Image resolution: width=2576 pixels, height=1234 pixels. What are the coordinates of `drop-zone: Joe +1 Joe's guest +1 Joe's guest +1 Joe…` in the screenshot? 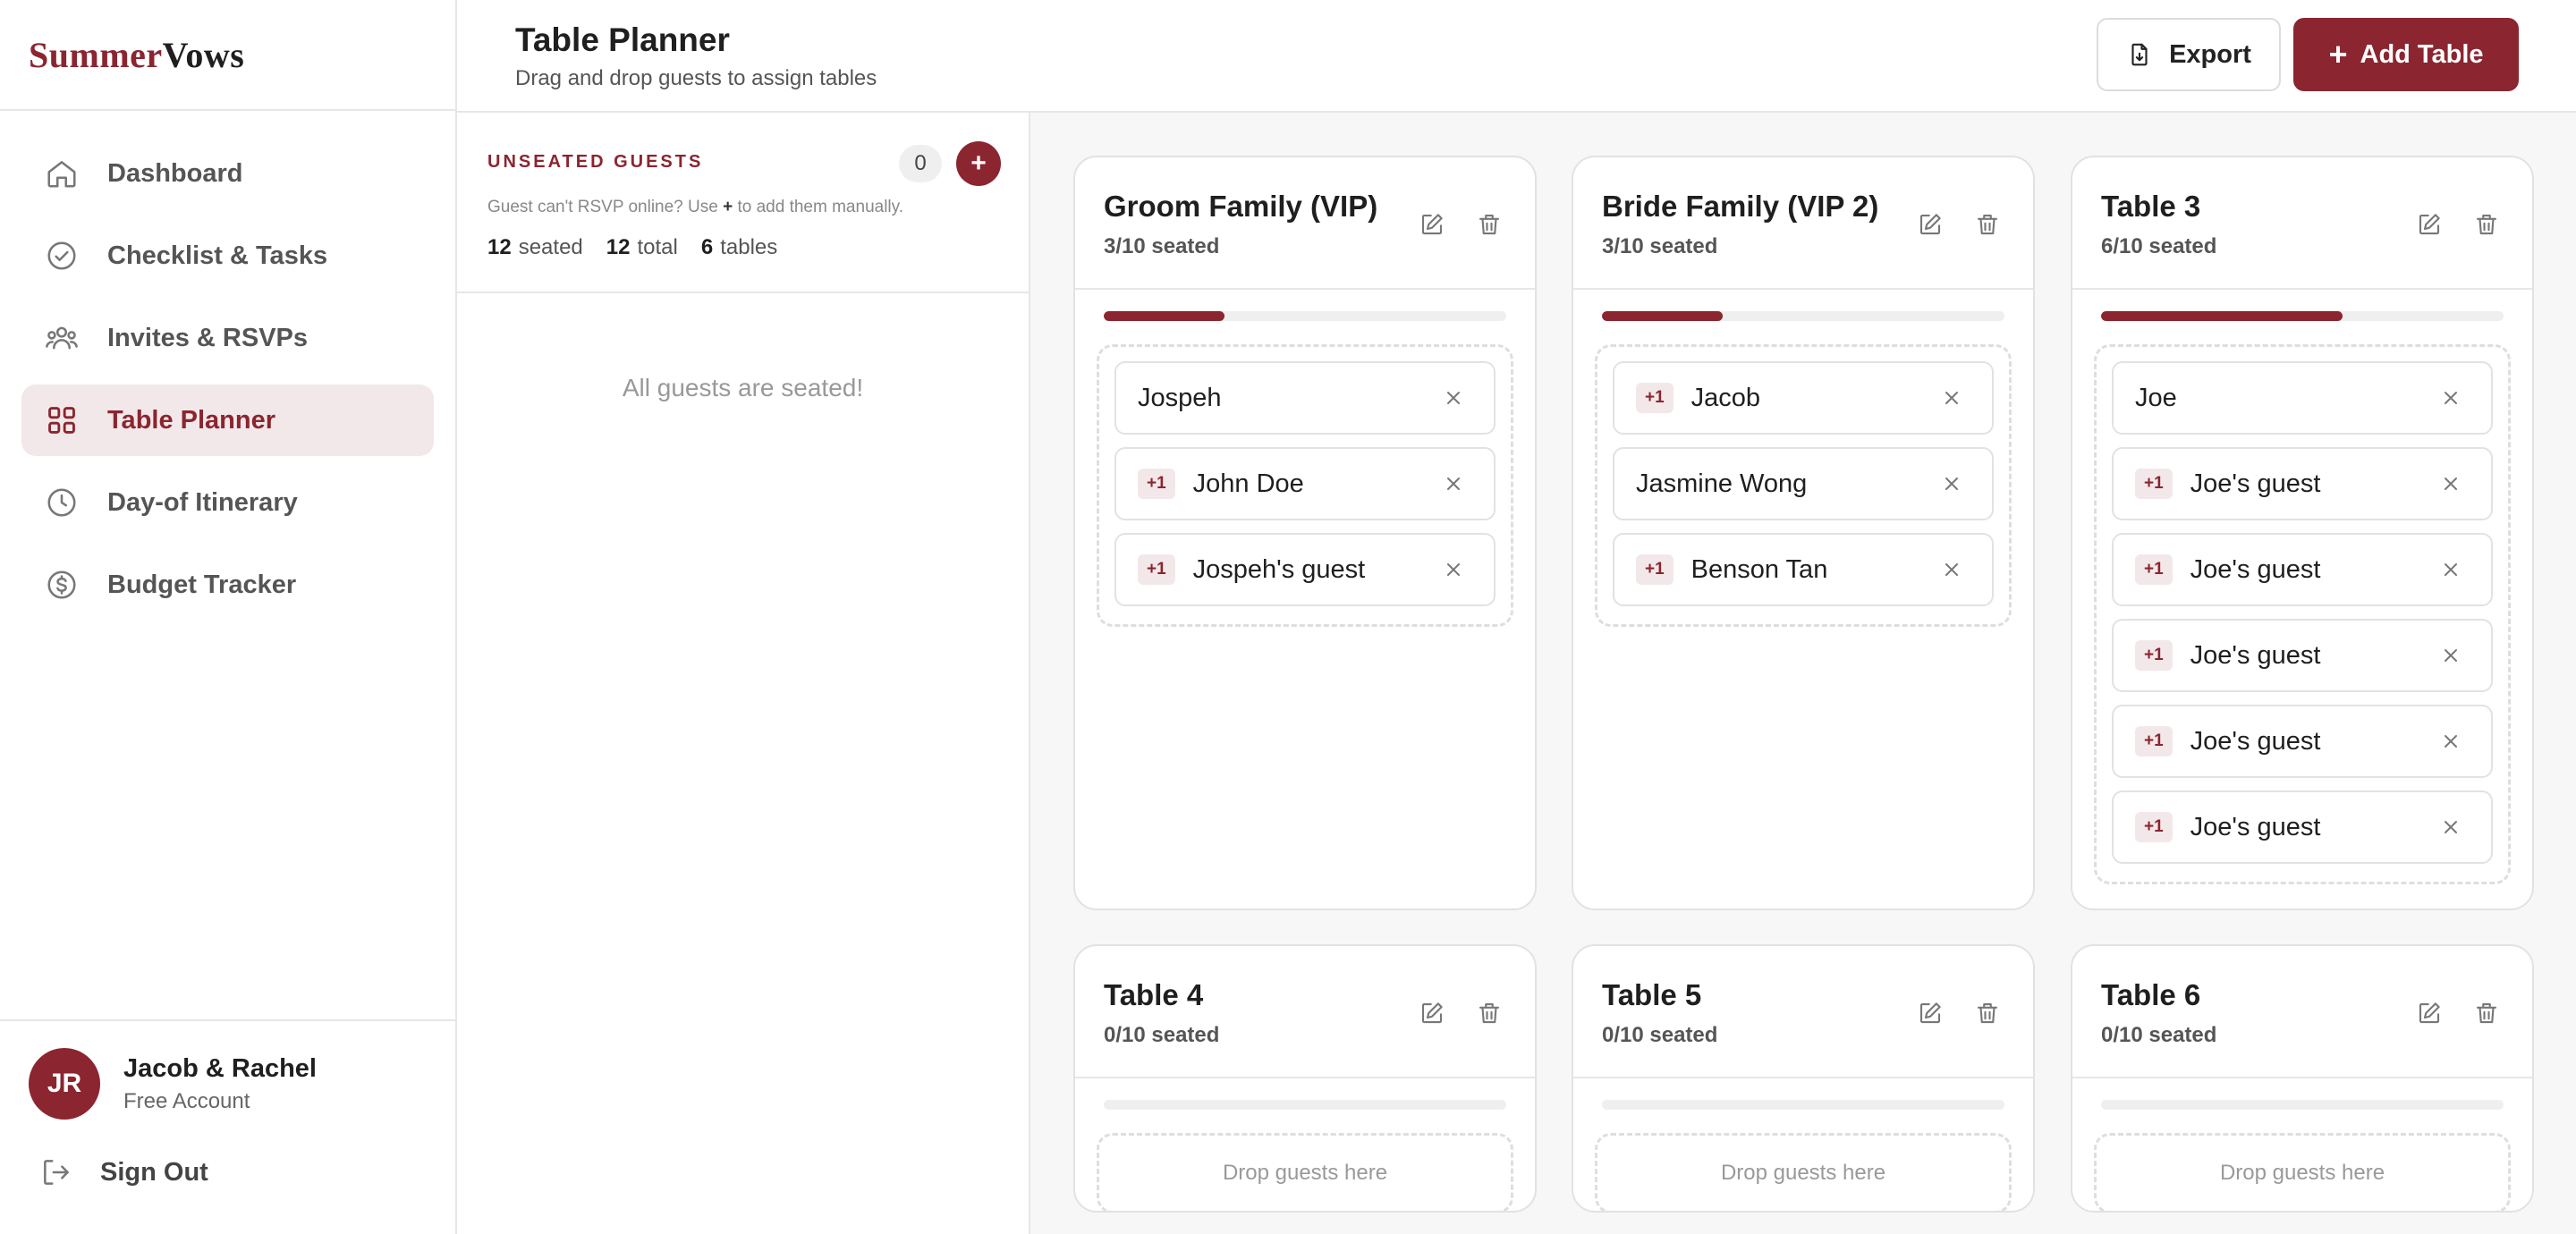 It's located at (2302, 614).